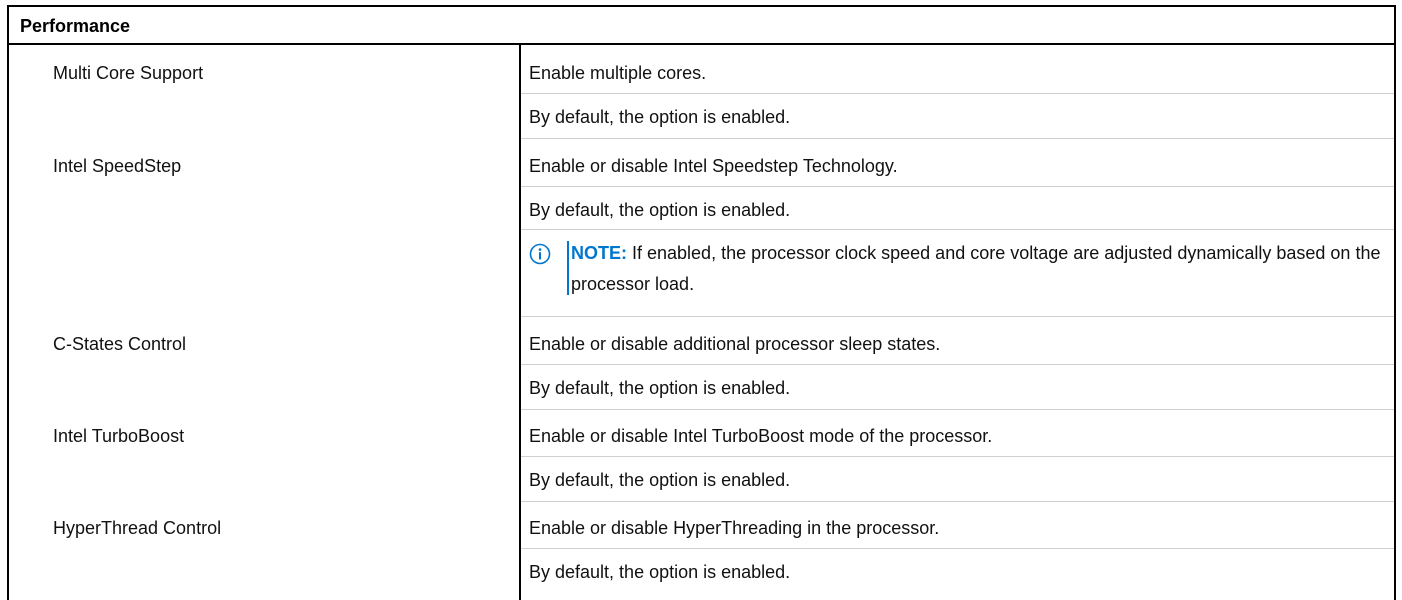 Image resolution: width=1402 pixels, height=600 pixels. What do you see at coordinates (618, 73) in the screenshot?
I see `row-desc-multi-core-line-1: Enable multiple cores.` at bounding box center [618, 73].